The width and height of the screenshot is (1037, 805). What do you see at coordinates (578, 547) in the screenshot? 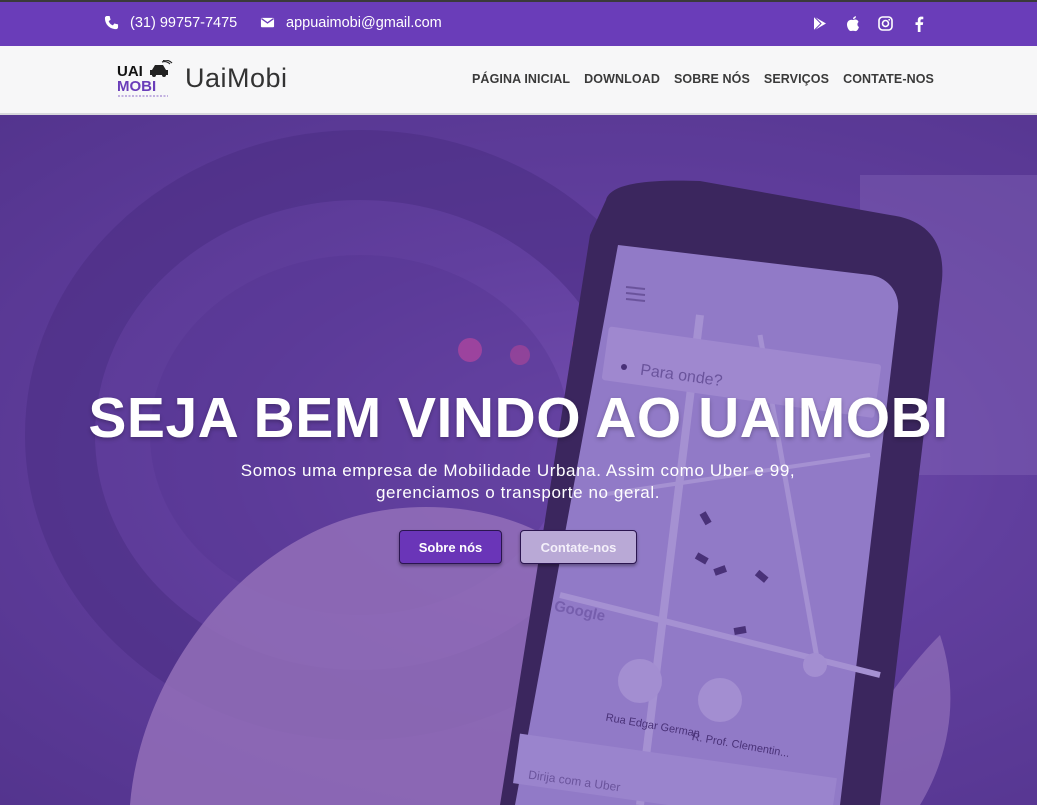
I see `contact-us-button: Contate-nos` at bounding box center [578, 547].